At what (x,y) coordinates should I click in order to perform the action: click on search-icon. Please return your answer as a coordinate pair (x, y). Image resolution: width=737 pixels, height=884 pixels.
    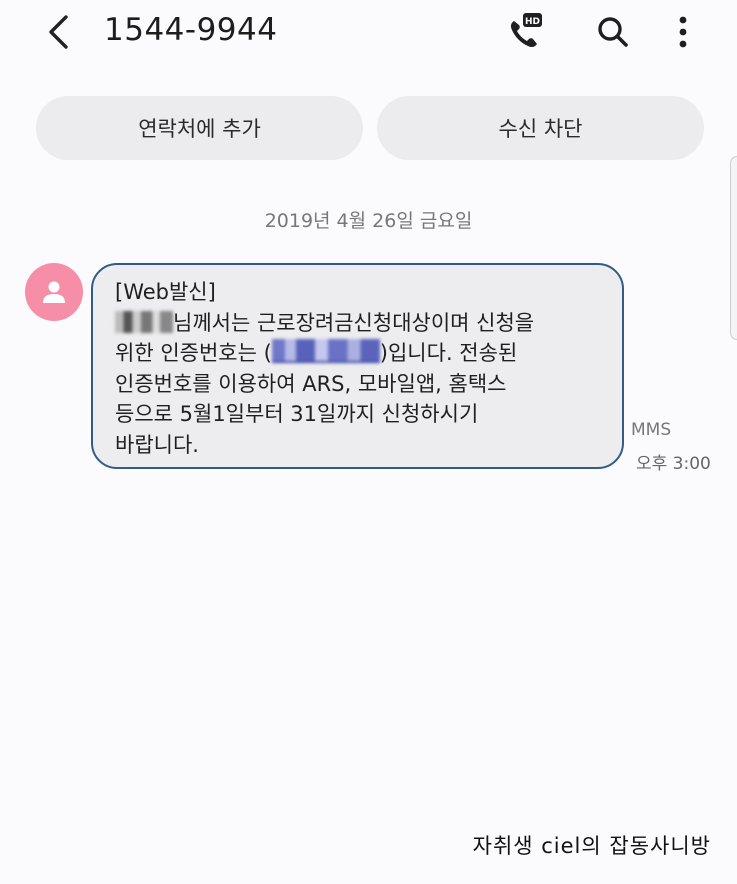
    Looking at the image, I should click on (613, 32).